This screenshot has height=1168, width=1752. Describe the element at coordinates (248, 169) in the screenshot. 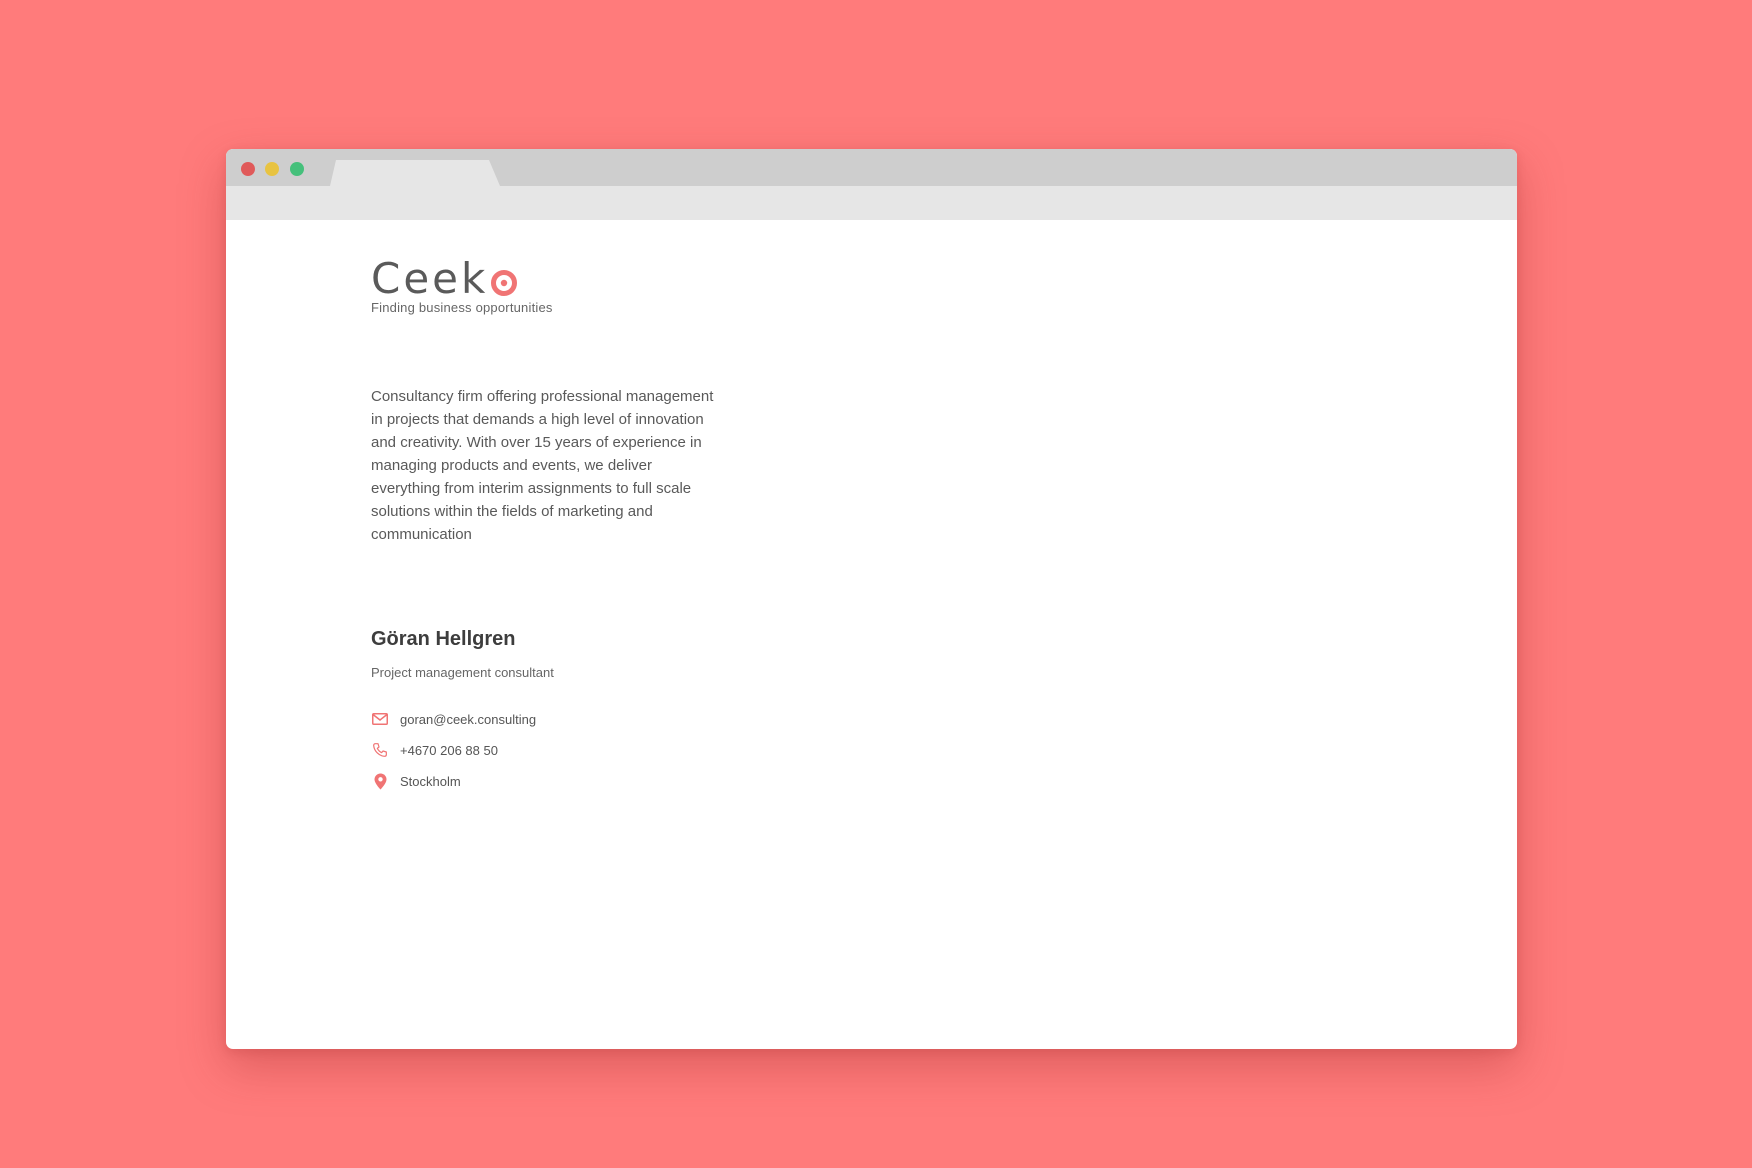

I see `close-window-button` at that location.